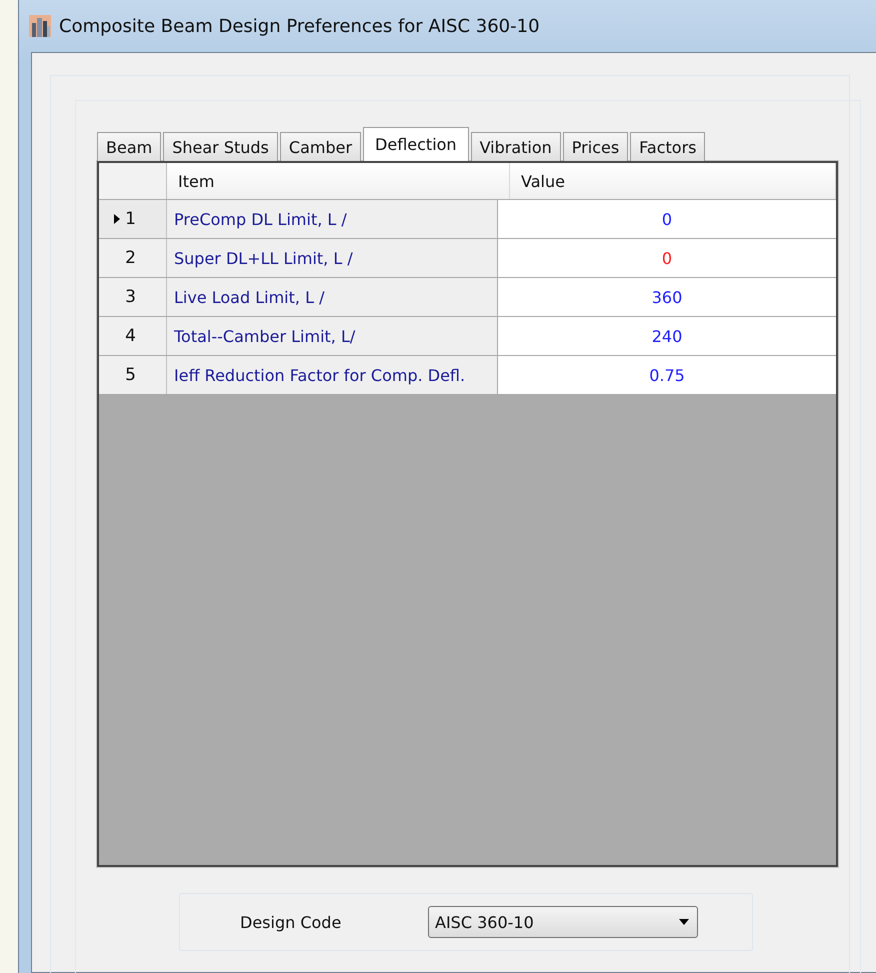  I want to click on column-header: Item, so click(338, 181).